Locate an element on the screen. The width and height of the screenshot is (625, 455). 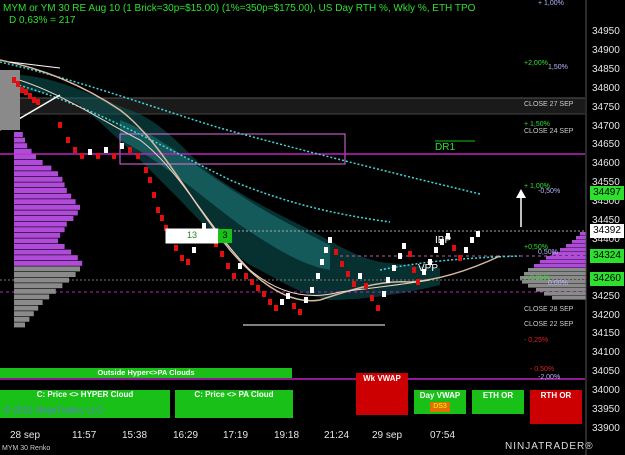
level-neg-050: - 0,50% is located at coordinates (542, 369).